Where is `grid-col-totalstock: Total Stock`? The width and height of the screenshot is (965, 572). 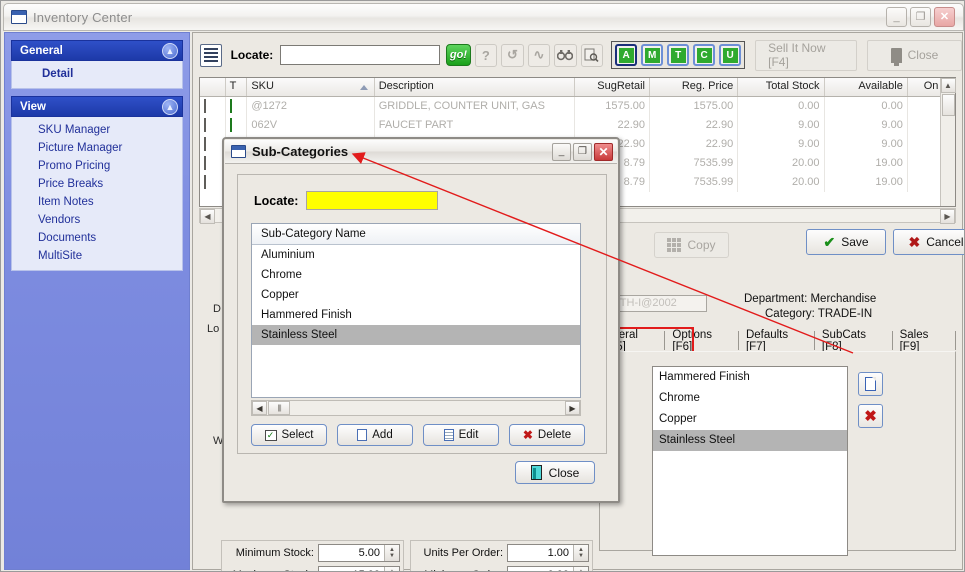 grid-col-totalstock: Total Stock is located at coordinates (781, 87).